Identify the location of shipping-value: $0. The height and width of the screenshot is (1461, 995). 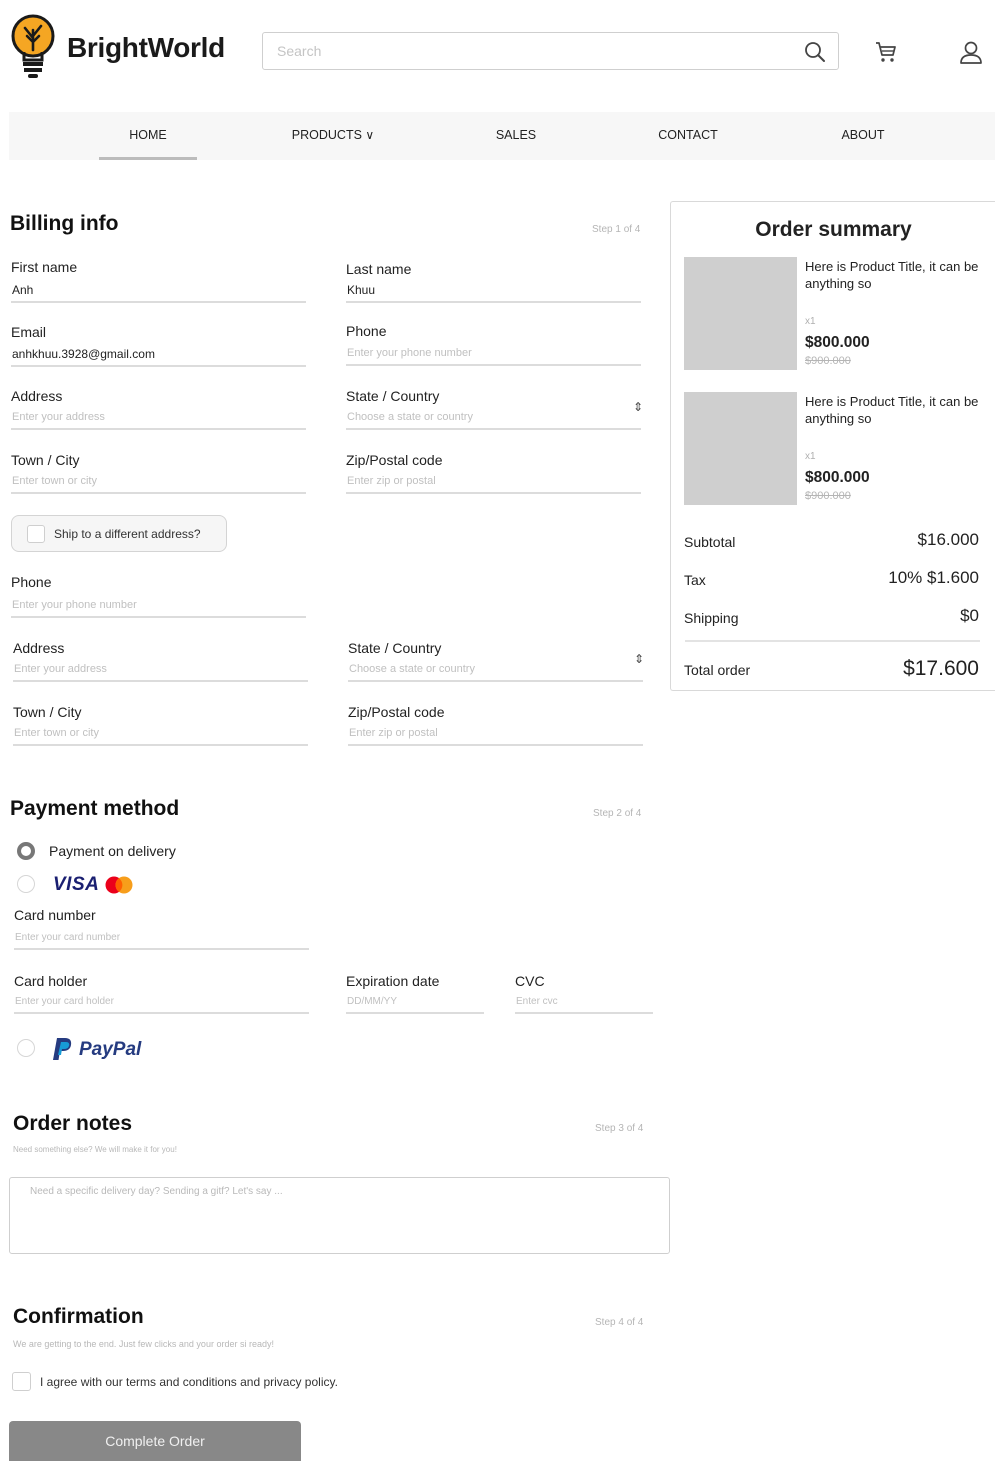
(969, 615).